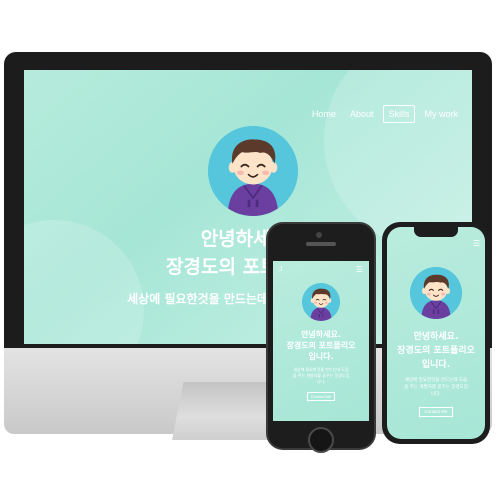 This screenshot has height=500, width=500. What do you see at coordinates (319, 235) in the screenshot?
I see `front-camera` at bounding box center [319, 235].